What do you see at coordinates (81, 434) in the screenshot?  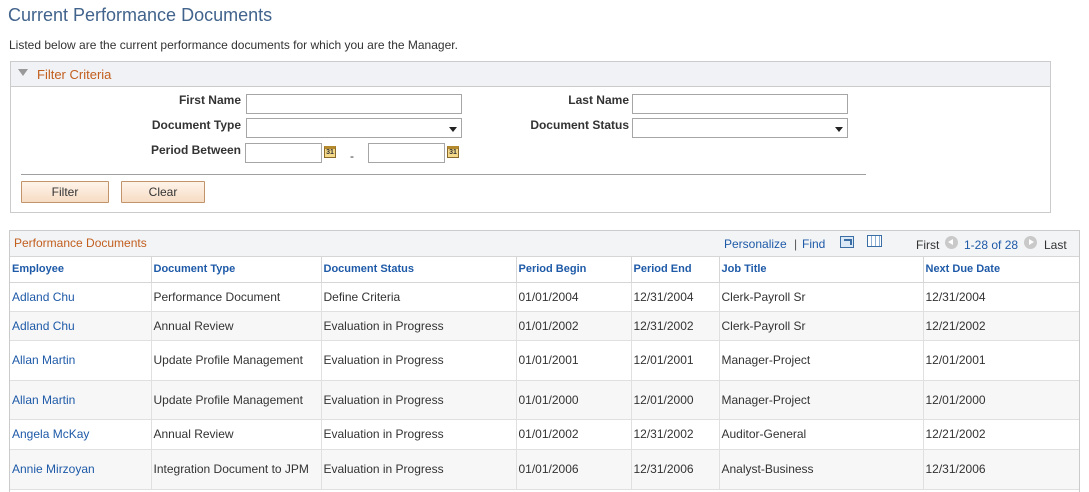 I see `employee-link: Angela McKay` at bounding box center [81, 434].